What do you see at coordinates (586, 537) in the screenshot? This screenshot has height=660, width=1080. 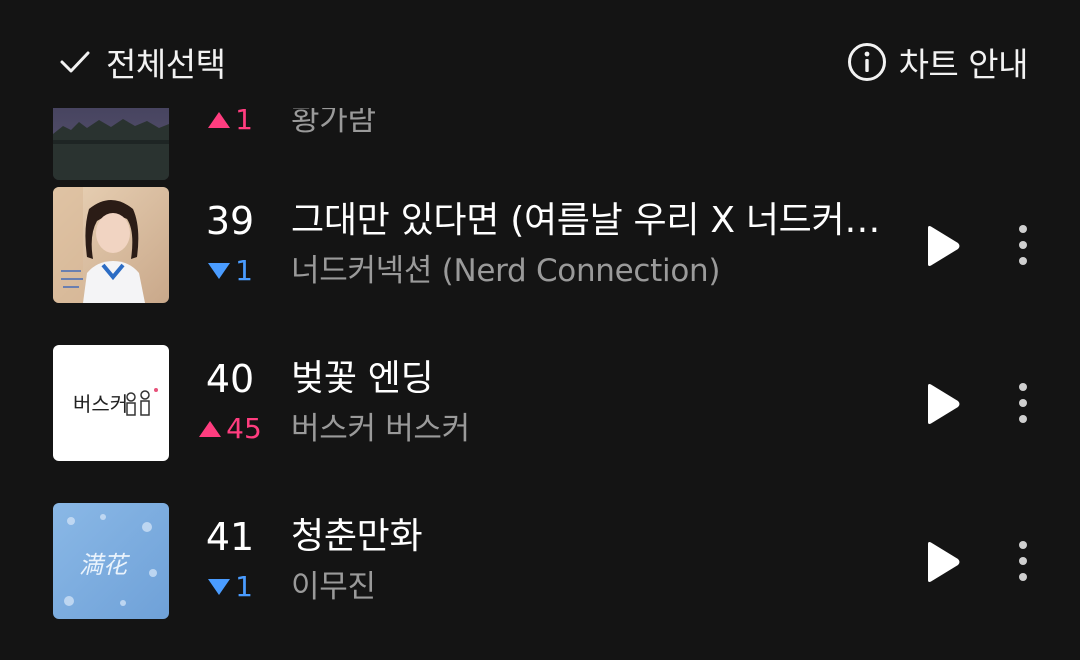 I see `song-title: 청춘만화` at bounding box center [586, 537].